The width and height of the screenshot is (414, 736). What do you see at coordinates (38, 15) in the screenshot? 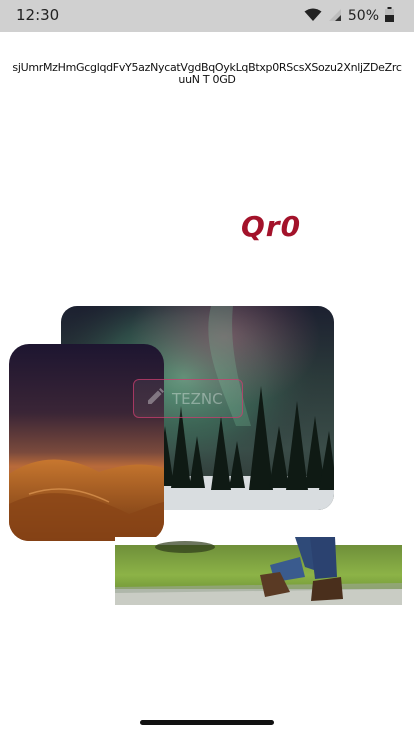
I see `status-time: 12:30` at bounding box center [38, 15].